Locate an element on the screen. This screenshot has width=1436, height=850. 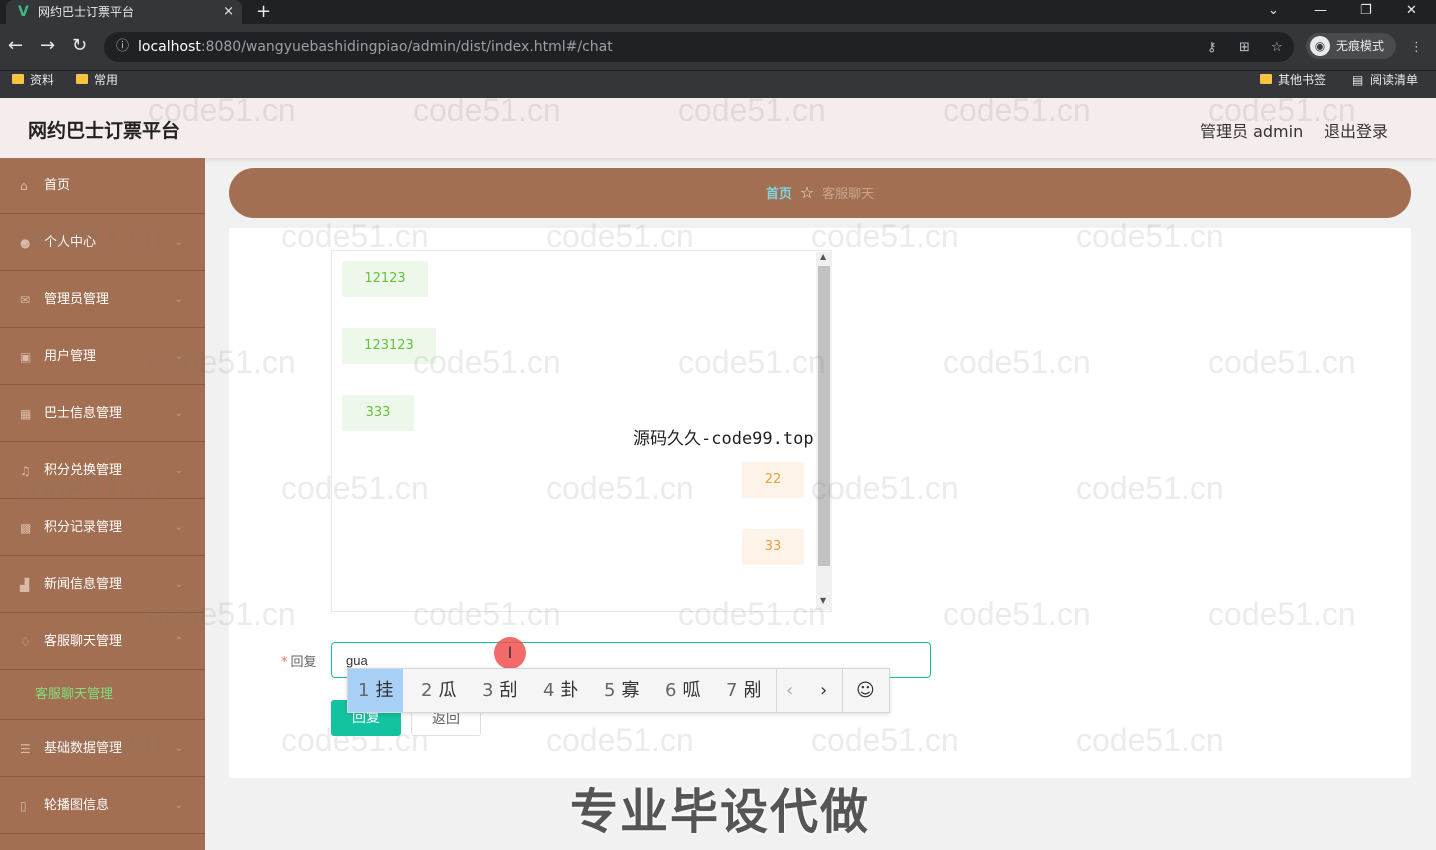
sidebar-item-carousel: ▯ 轮播图信息 ⌄ is located at coordinates (102, 806).